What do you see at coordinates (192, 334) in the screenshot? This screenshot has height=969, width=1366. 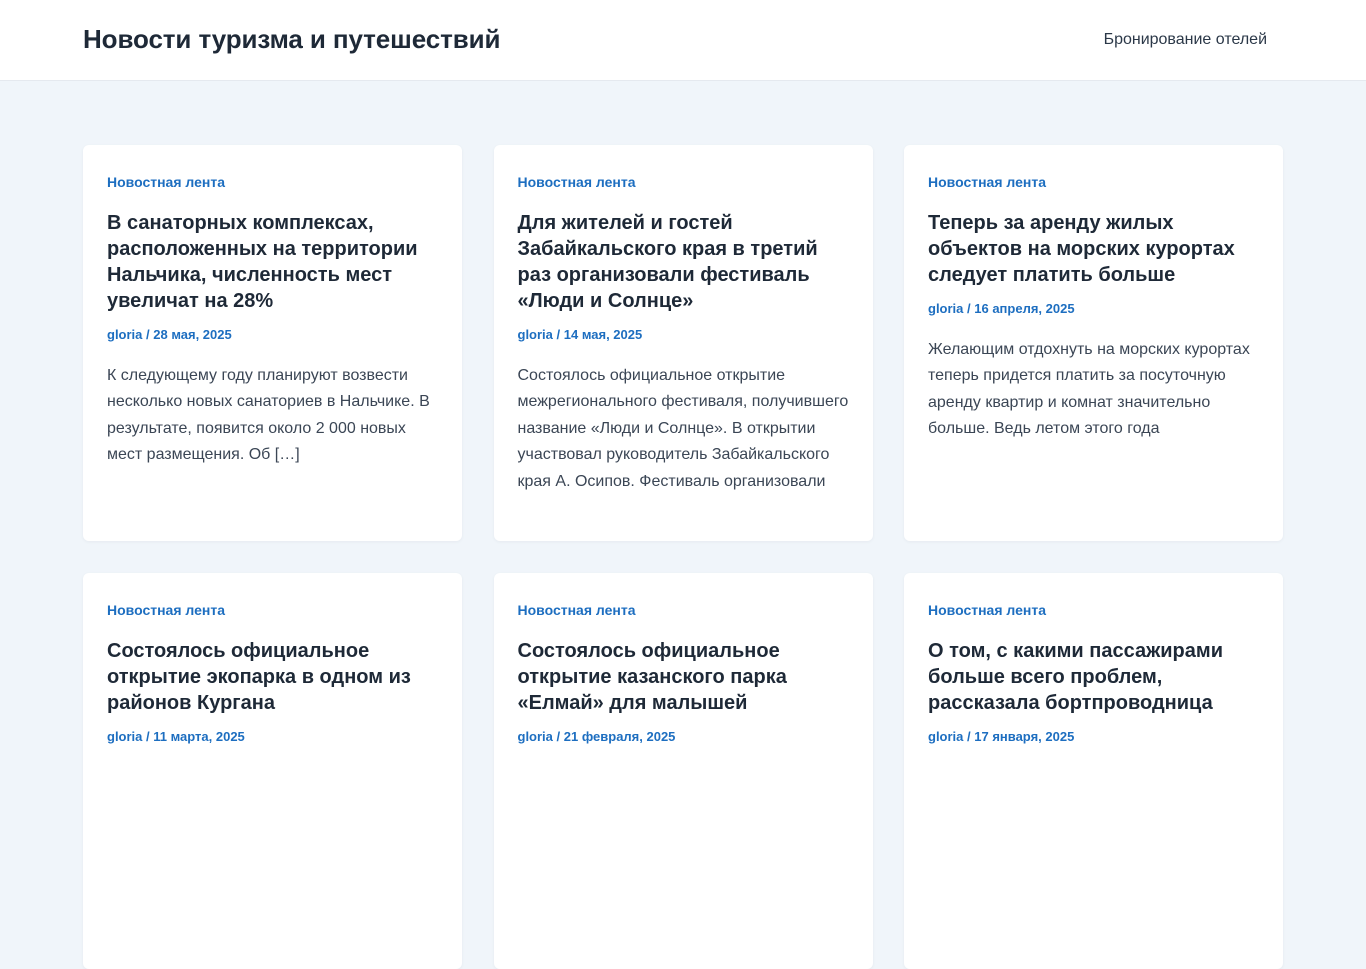 I see `post-date: 28 мая, 2025` at bounding box center [192, 334].